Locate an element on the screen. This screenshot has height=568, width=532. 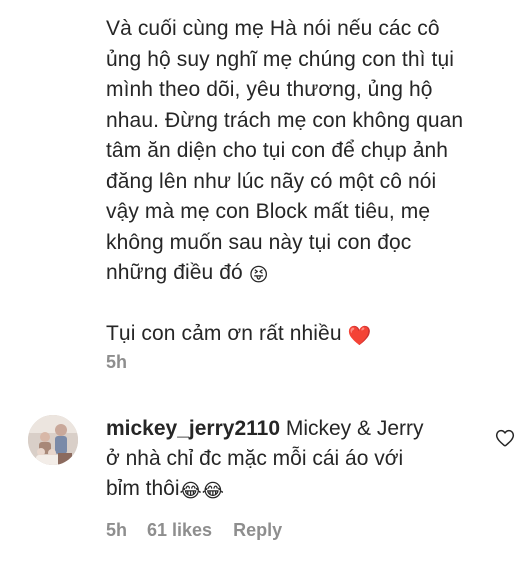
caption-line: tâm ăn diện cho tụi con để chụp ảnh is located at coordinates (277, 150).